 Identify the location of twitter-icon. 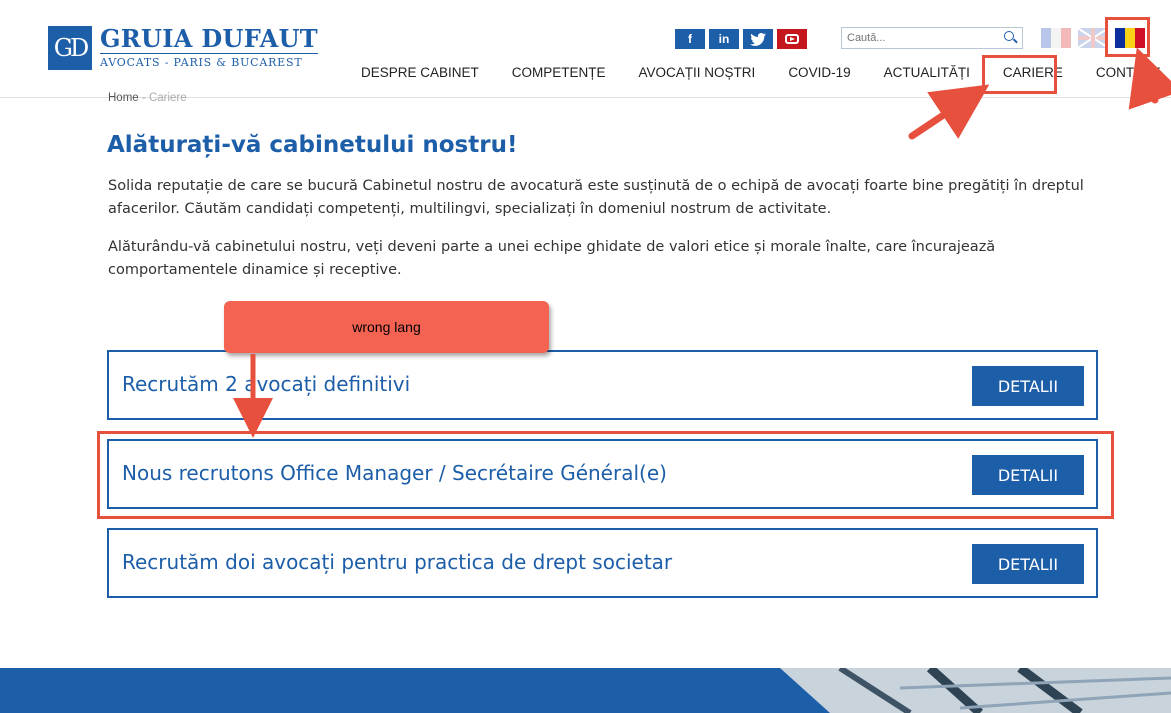
(758, 39).